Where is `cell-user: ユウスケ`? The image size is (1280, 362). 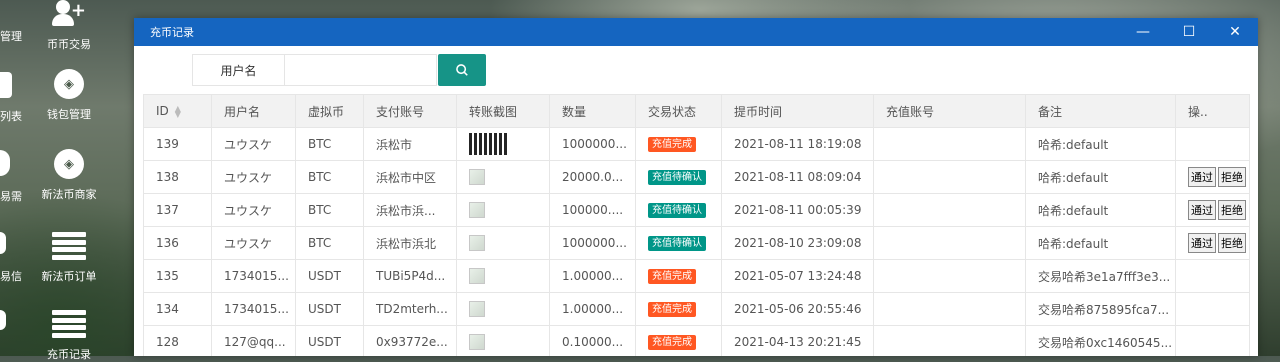 cell-user: ユウスケ is located at coordinates (253, 177).